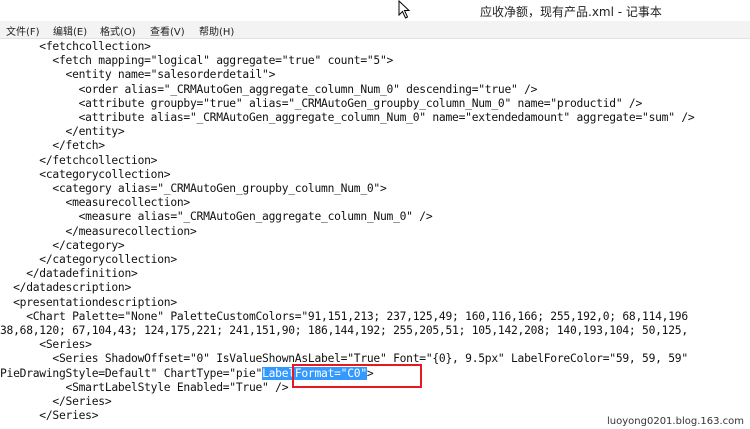 Image resolution: width=750 pixels, height=429 pixels. Describe the element at coordinates (23, 30) in the screenshot. I see `menu-file: 文件(F)` at that location.